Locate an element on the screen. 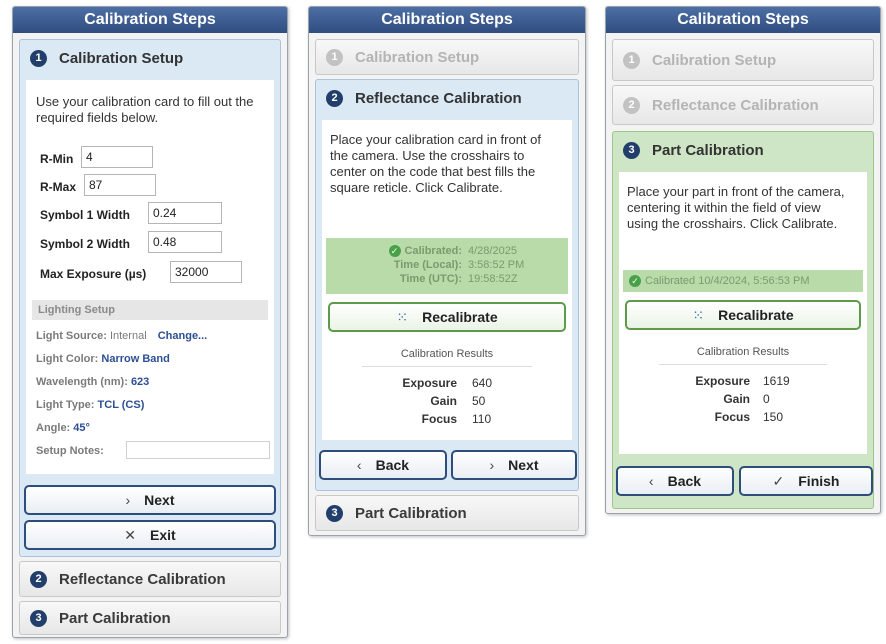  angle-row: Angle: 45° is located at coordinates (63, 428).